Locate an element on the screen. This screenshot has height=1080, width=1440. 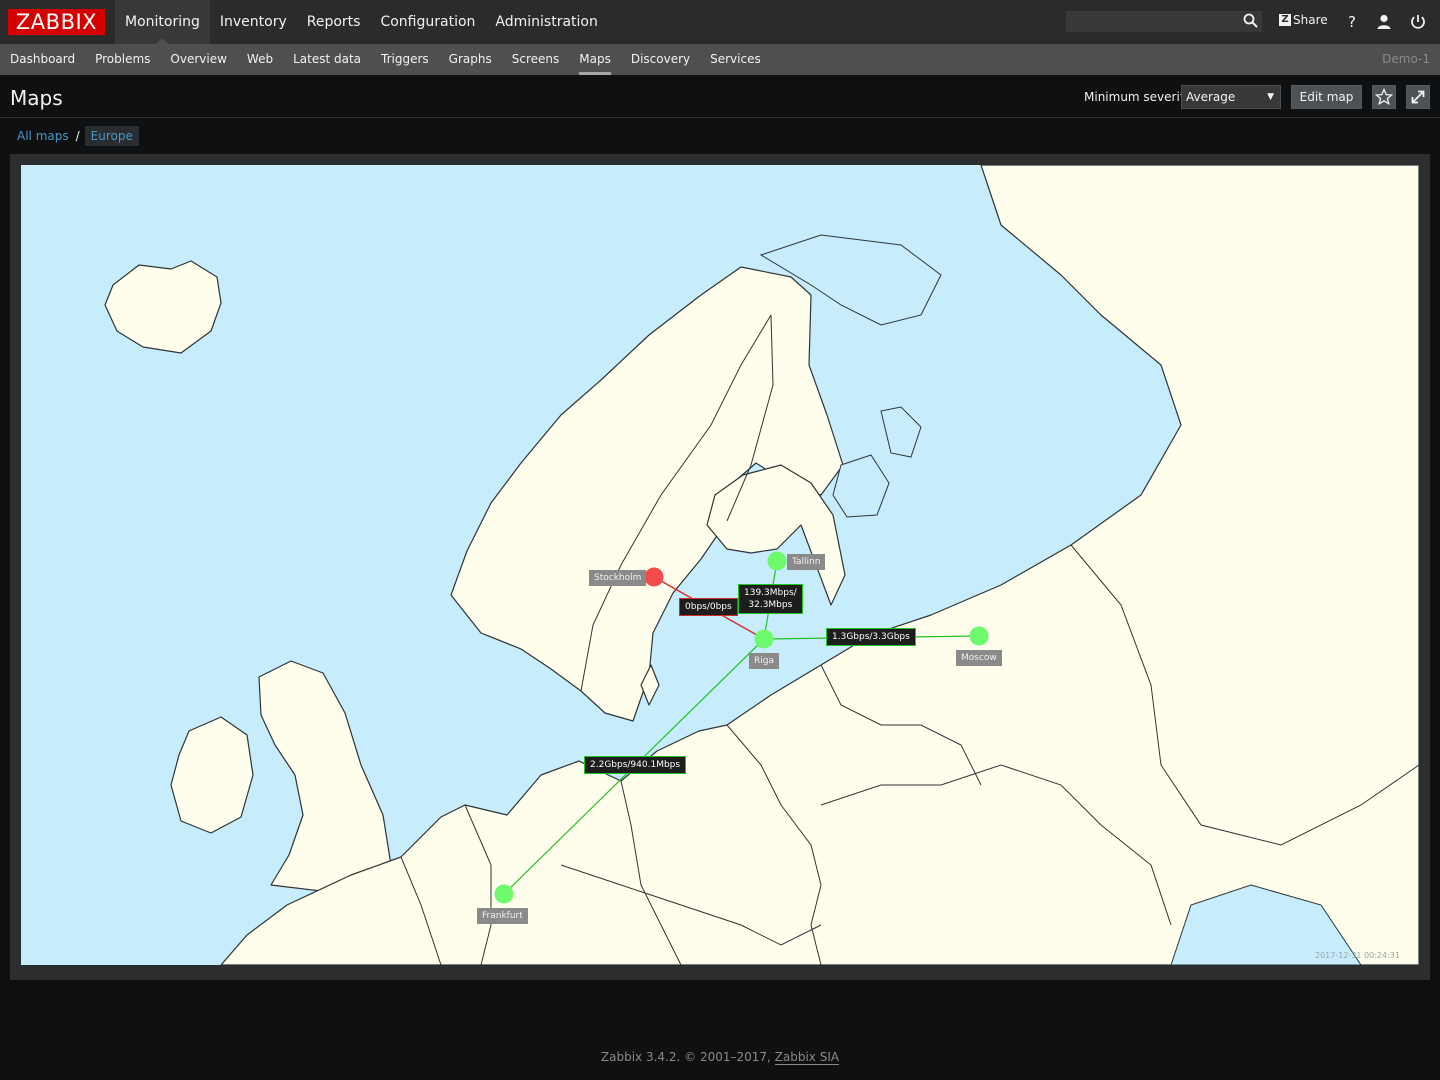
sub-nav-graphs: Graphs is located at coordinates (470, 59).